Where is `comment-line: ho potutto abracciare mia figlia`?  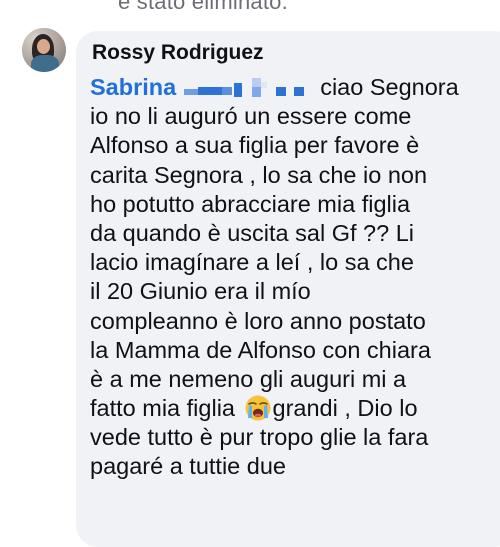
comment-line: ho potutto abracciare mia figlia is located at coordinates (250, 203).